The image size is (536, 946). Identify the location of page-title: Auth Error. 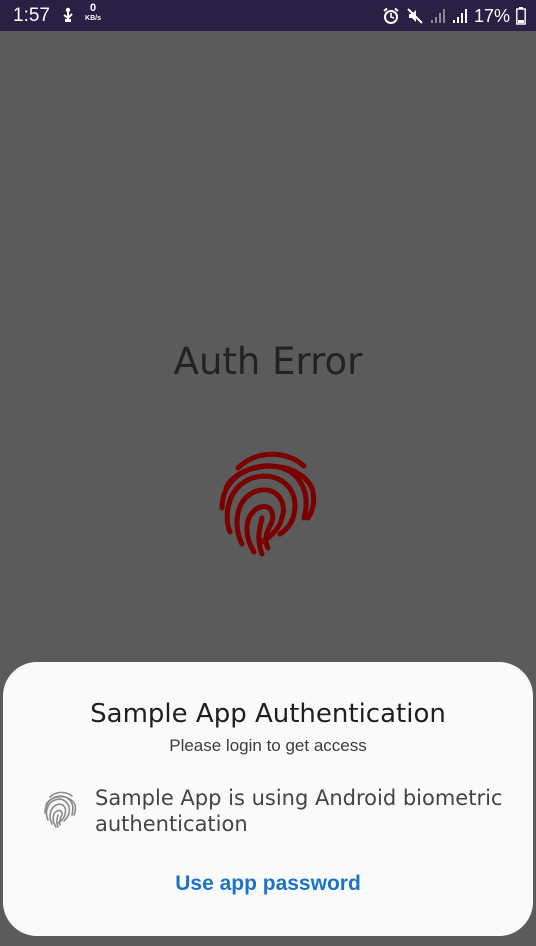
(268, 361).